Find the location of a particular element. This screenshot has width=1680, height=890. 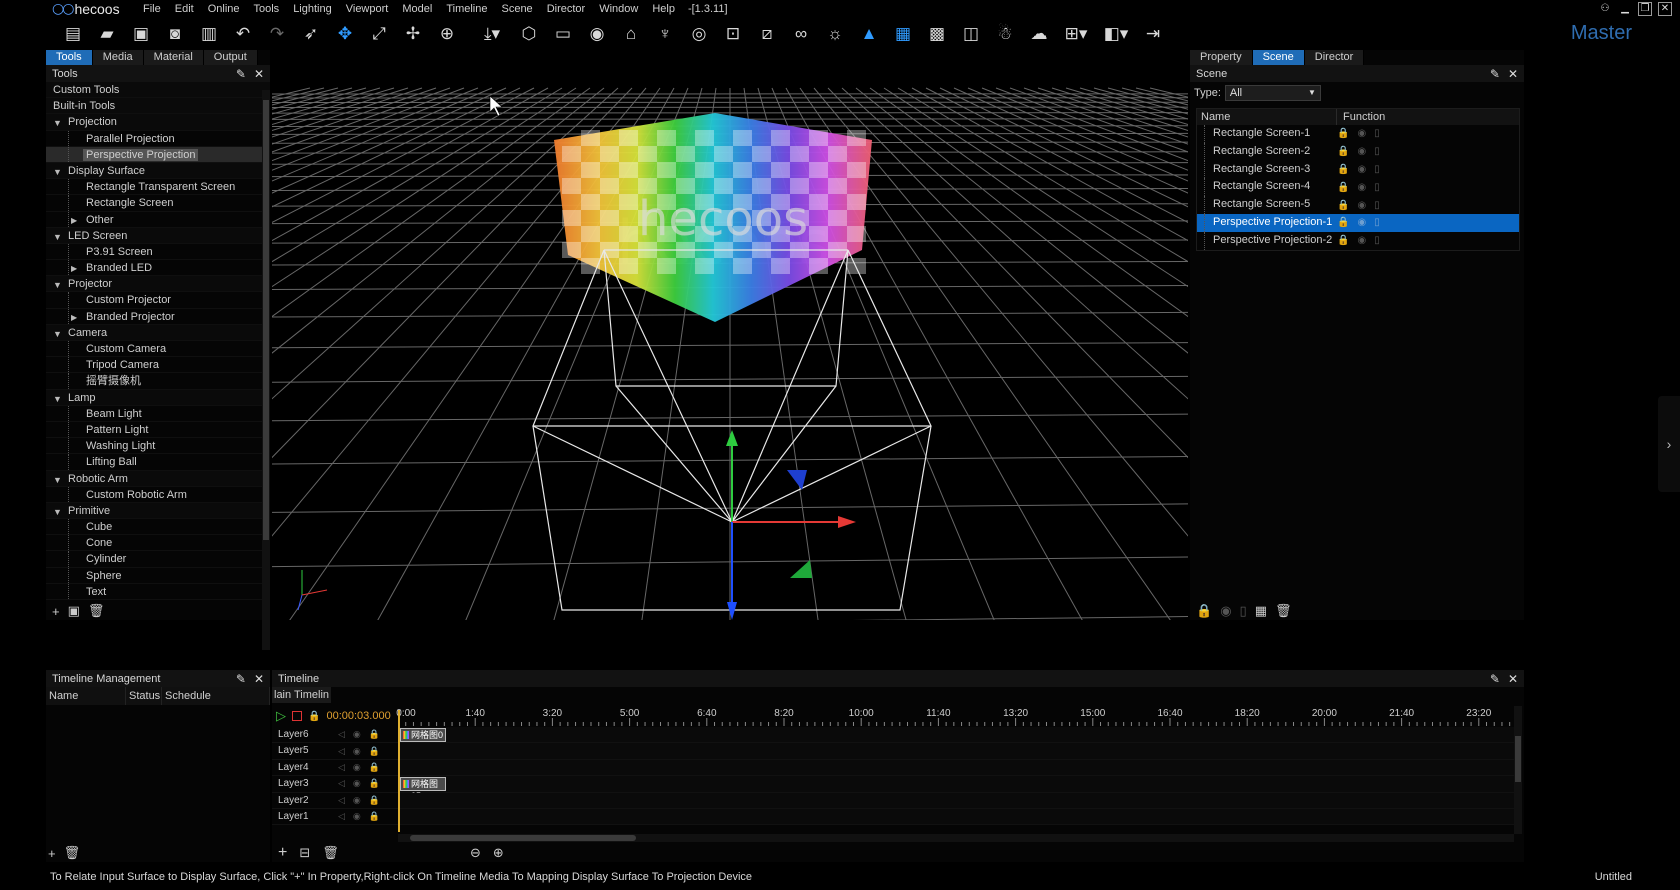

timeline-layer-row: Layer2 ◁ ◉ 🔒 is located at coordinates (893, 800).